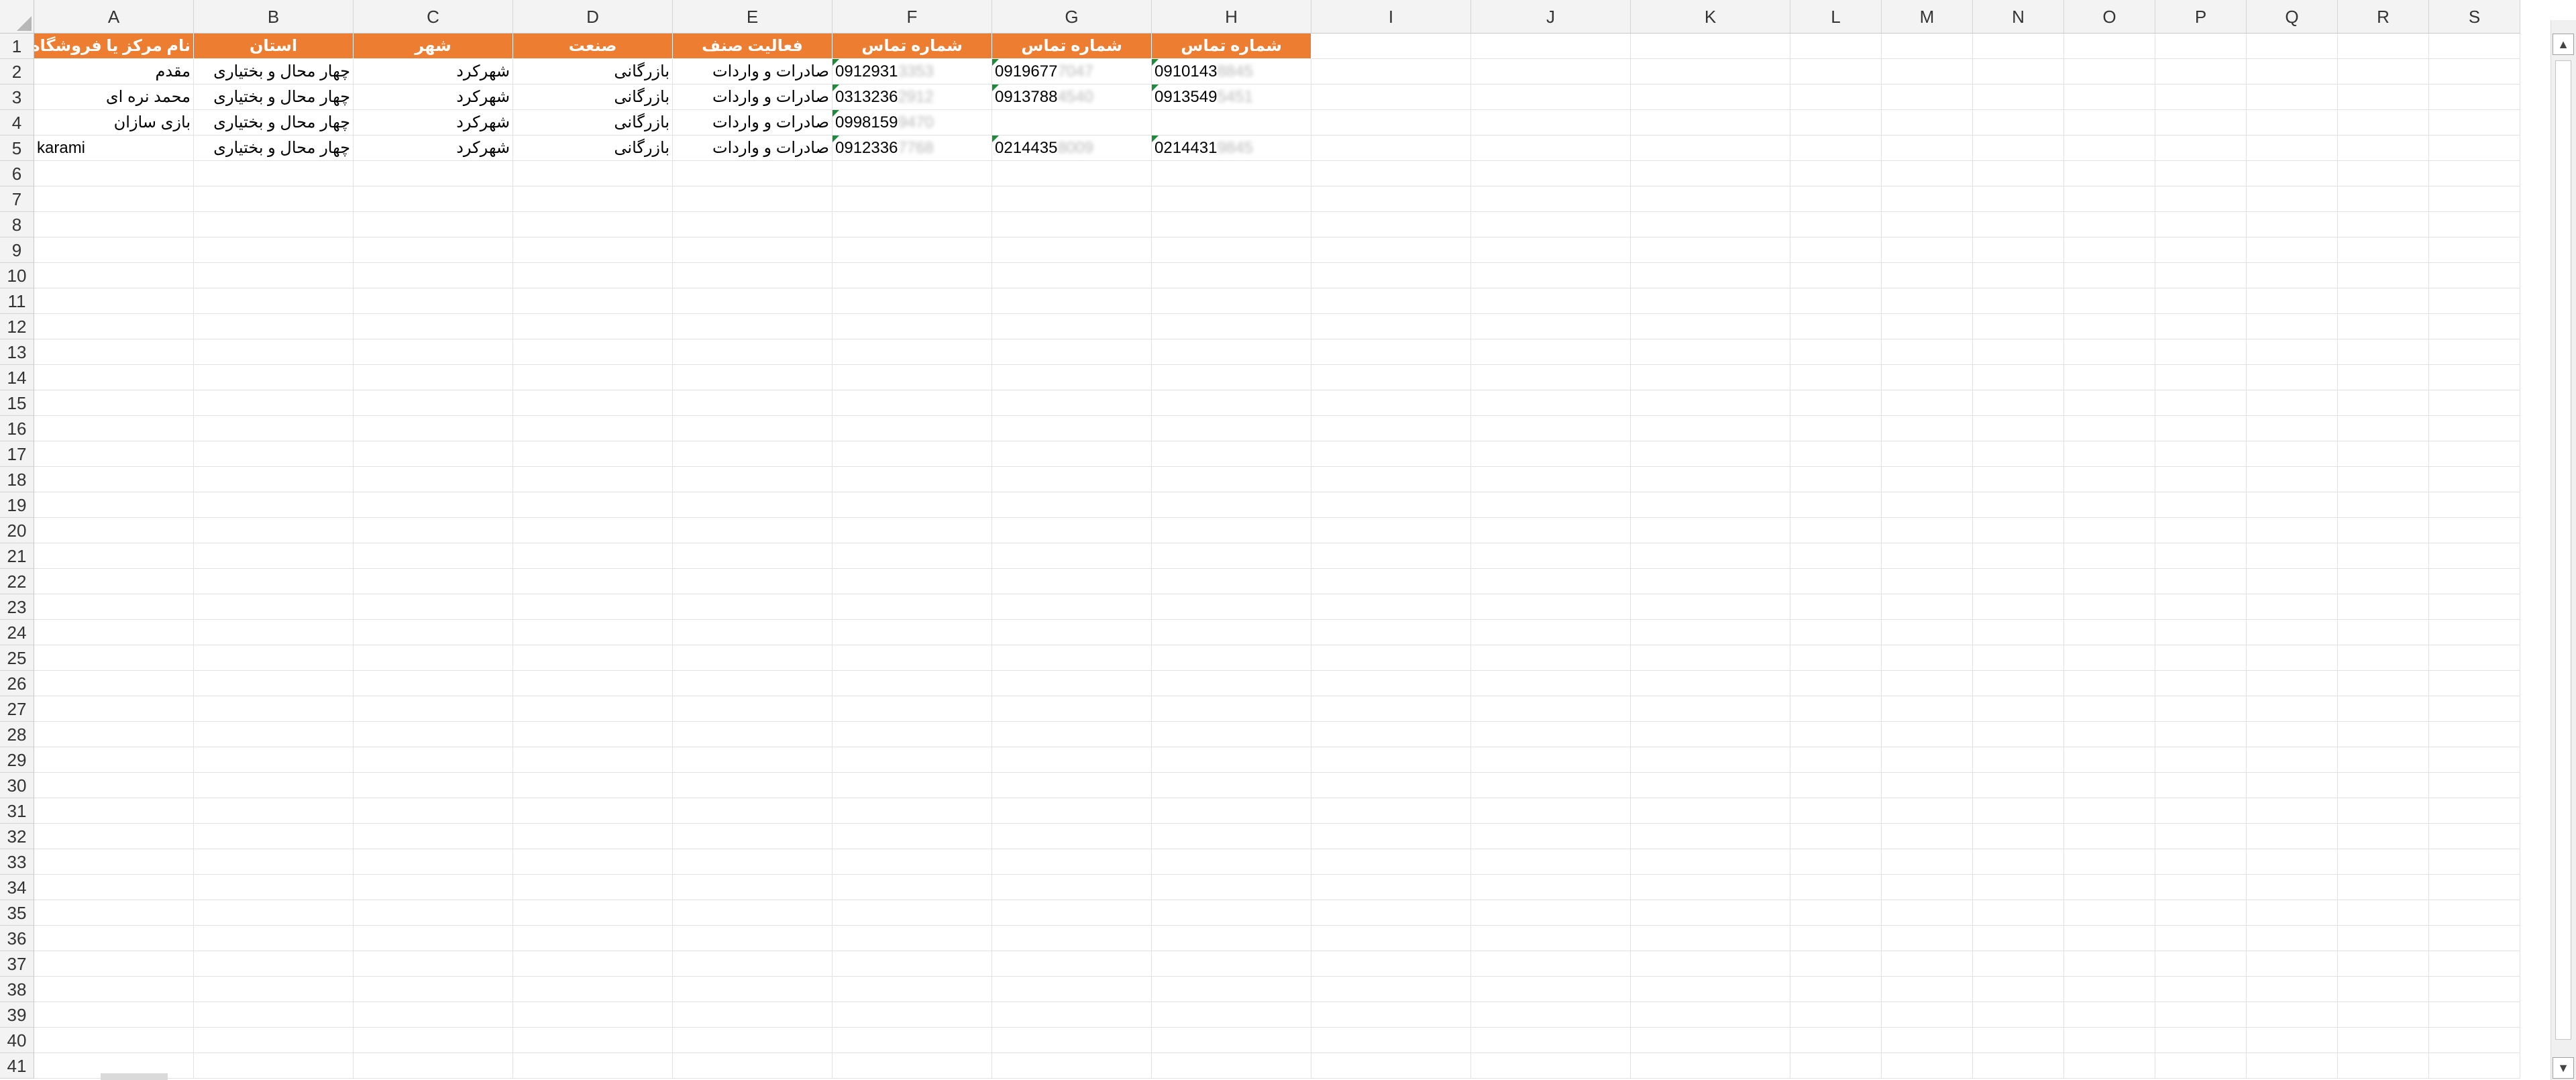 This screenshot has height=1080, width=2576. What do you see at coordinates (17, 939) in the screenshot?
I see `row-header-36: 36` at bounding box center [17, 939].